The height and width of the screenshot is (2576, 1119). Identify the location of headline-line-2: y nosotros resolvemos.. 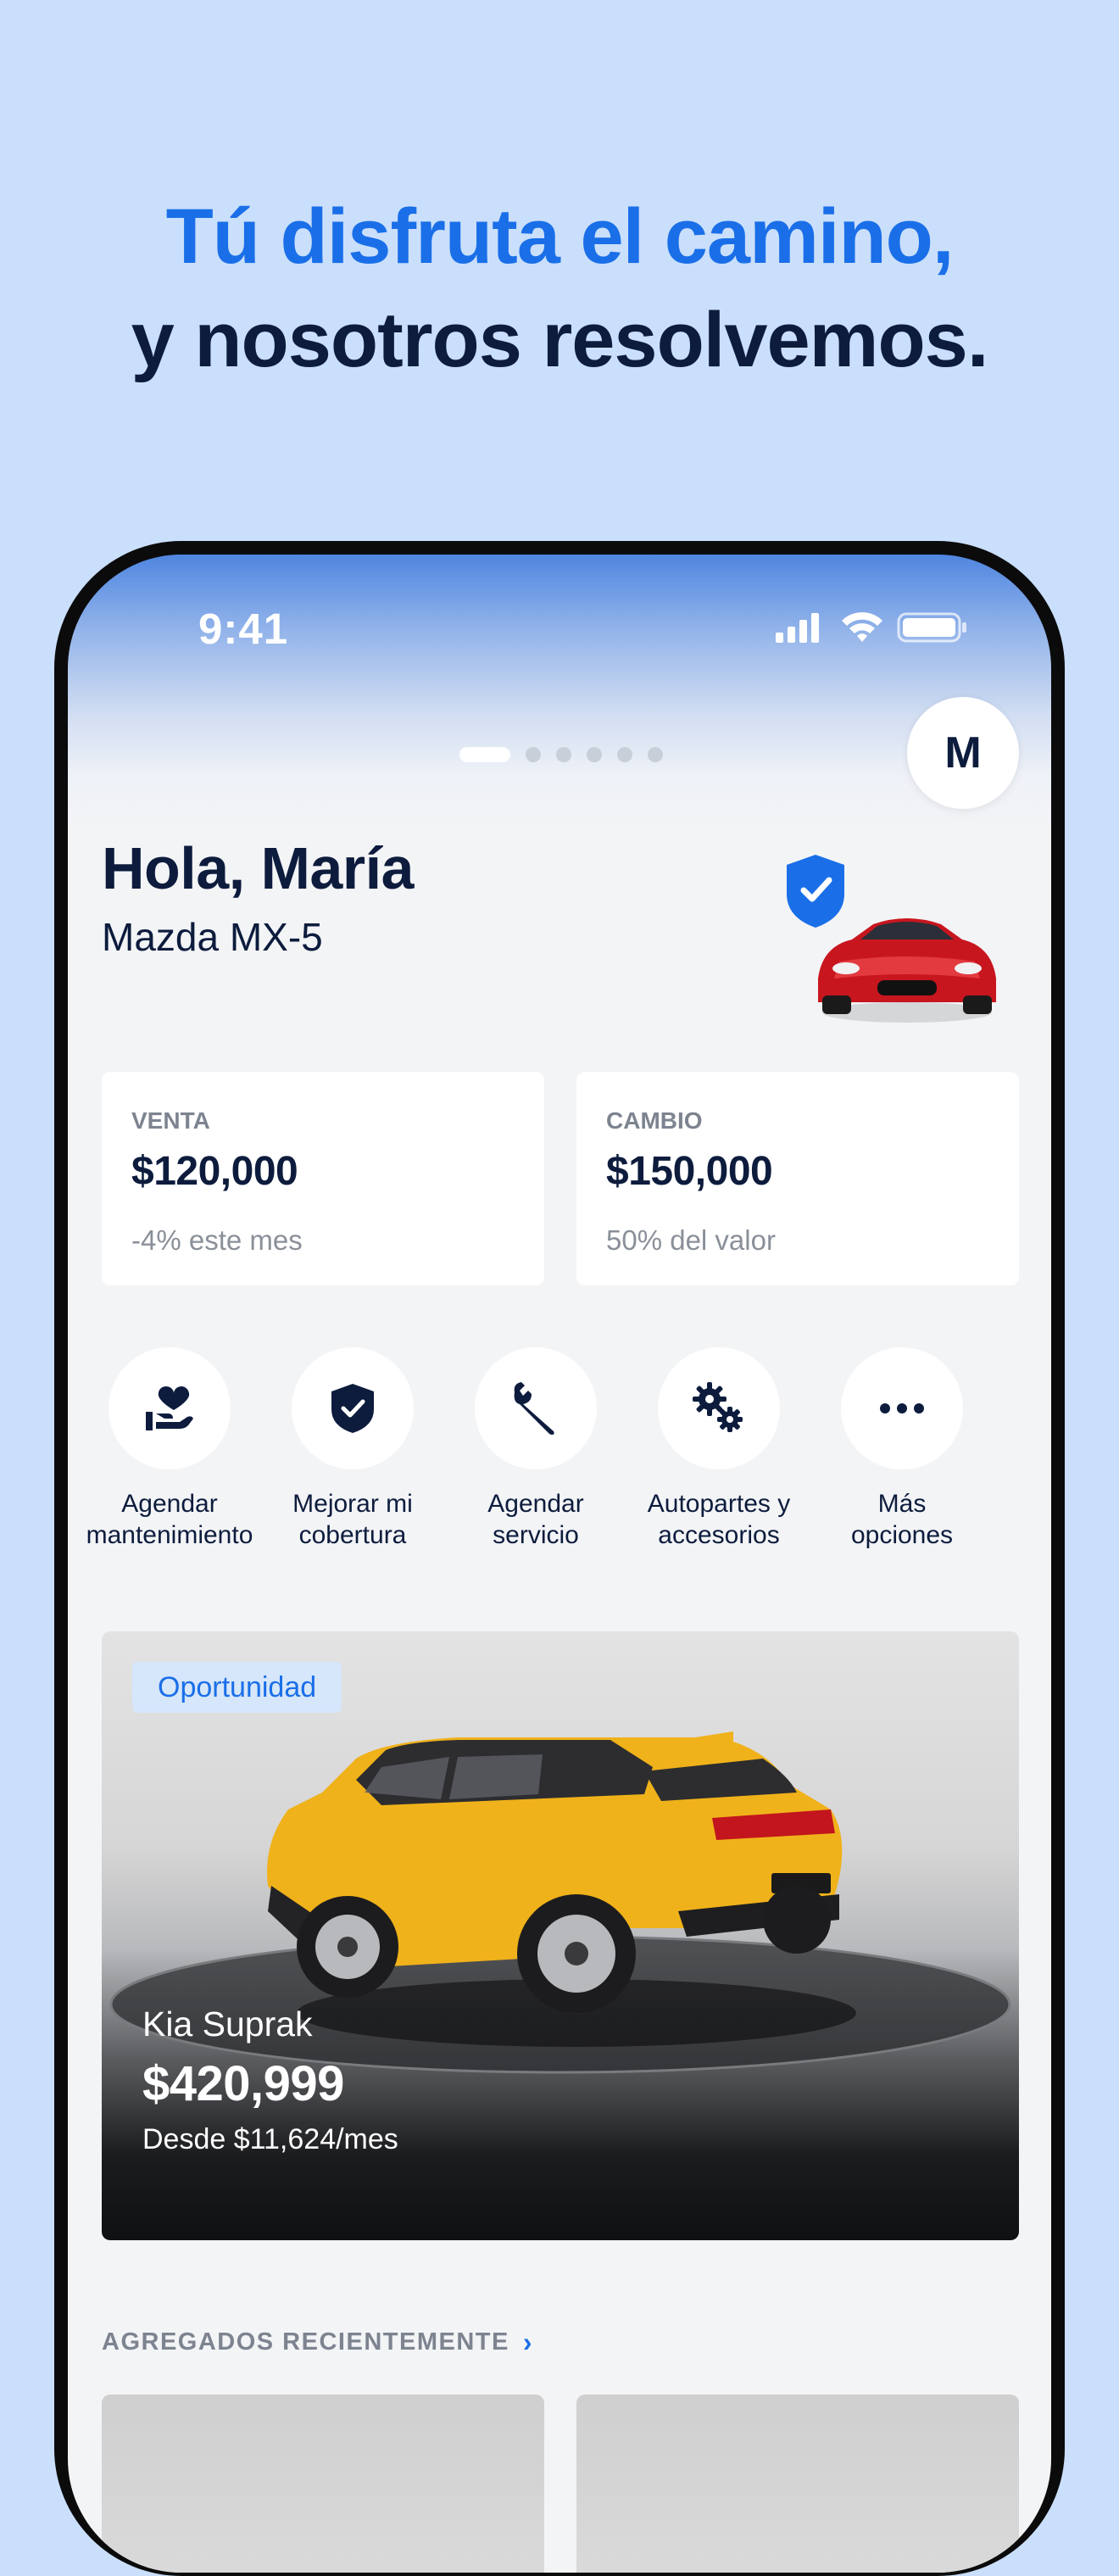
(560, 340).